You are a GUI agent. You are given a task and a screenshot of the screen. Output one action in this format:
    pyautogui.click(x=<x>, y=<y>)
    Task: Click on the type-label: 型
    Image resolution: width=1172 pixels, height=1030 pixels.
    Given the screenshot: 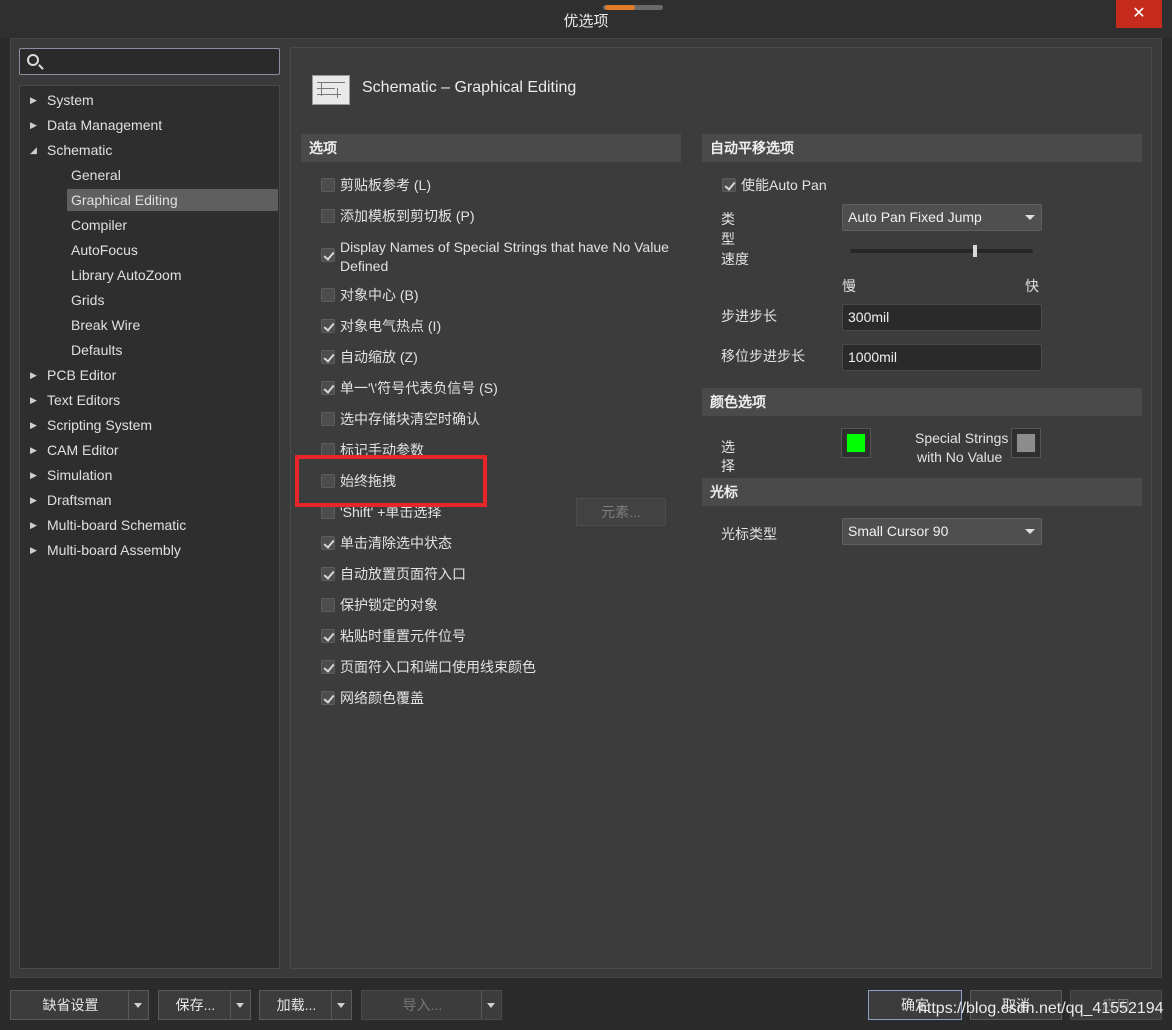 What is the action you would take?
    pyautogui.click(x=728, y=239)
    